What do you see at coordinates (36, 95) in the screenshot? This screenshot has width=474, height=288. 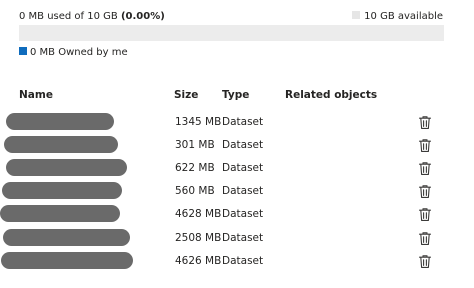 I see `column-header-name: Name` at bounding box center [36, 95].